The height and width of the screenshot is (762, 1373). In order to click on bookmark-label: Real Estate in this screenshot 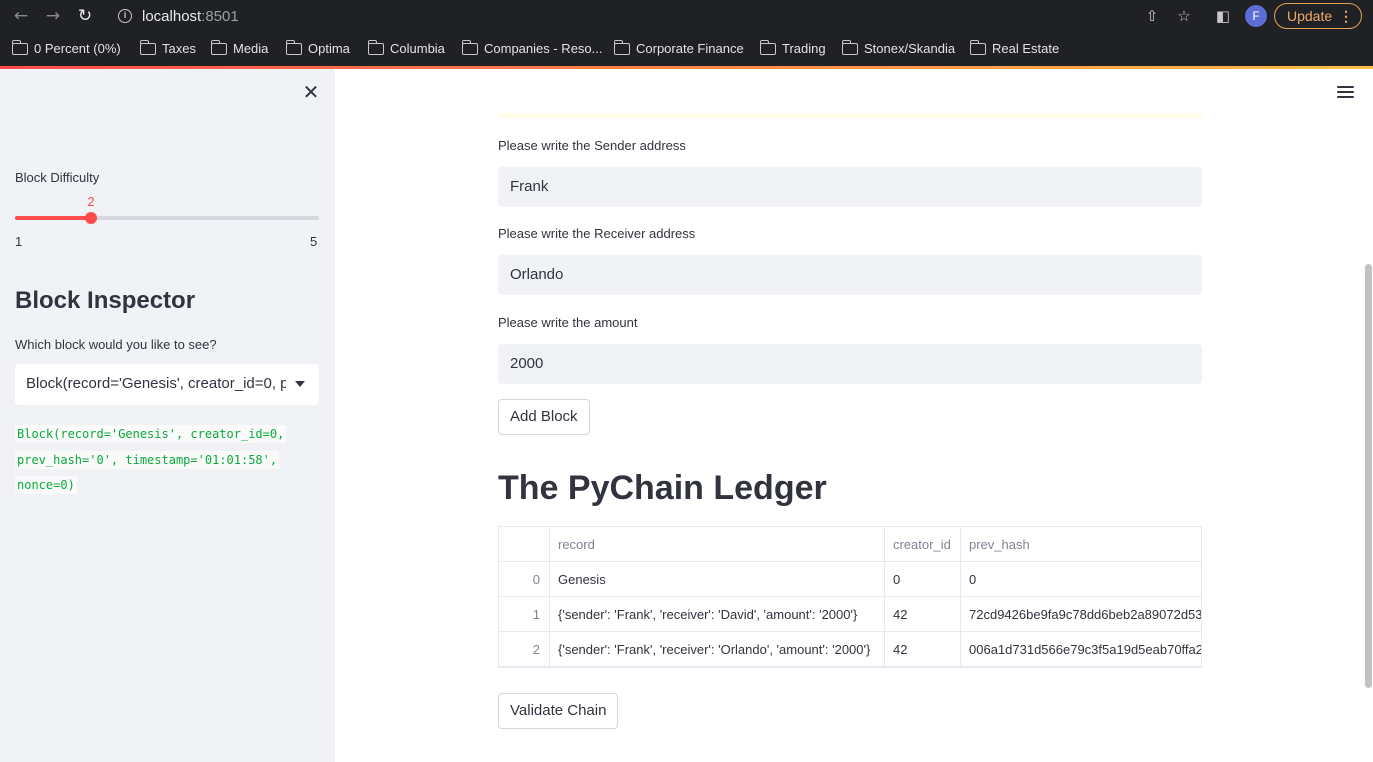, I will do `click(1026, 48)`.